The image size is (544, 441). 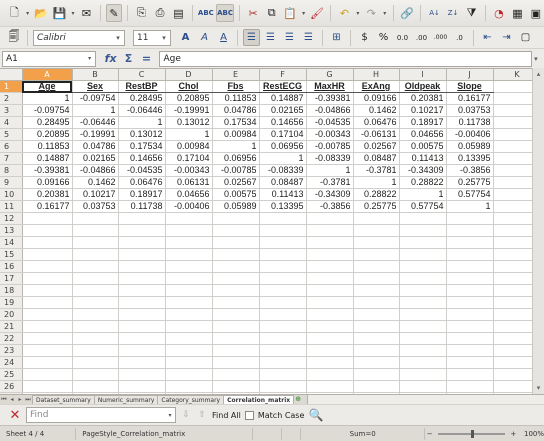 What do you see at coordinates (12, 399) in the screenshot?
I see `prev-sheet-icon: ◂` at bounding box center [12, 399].